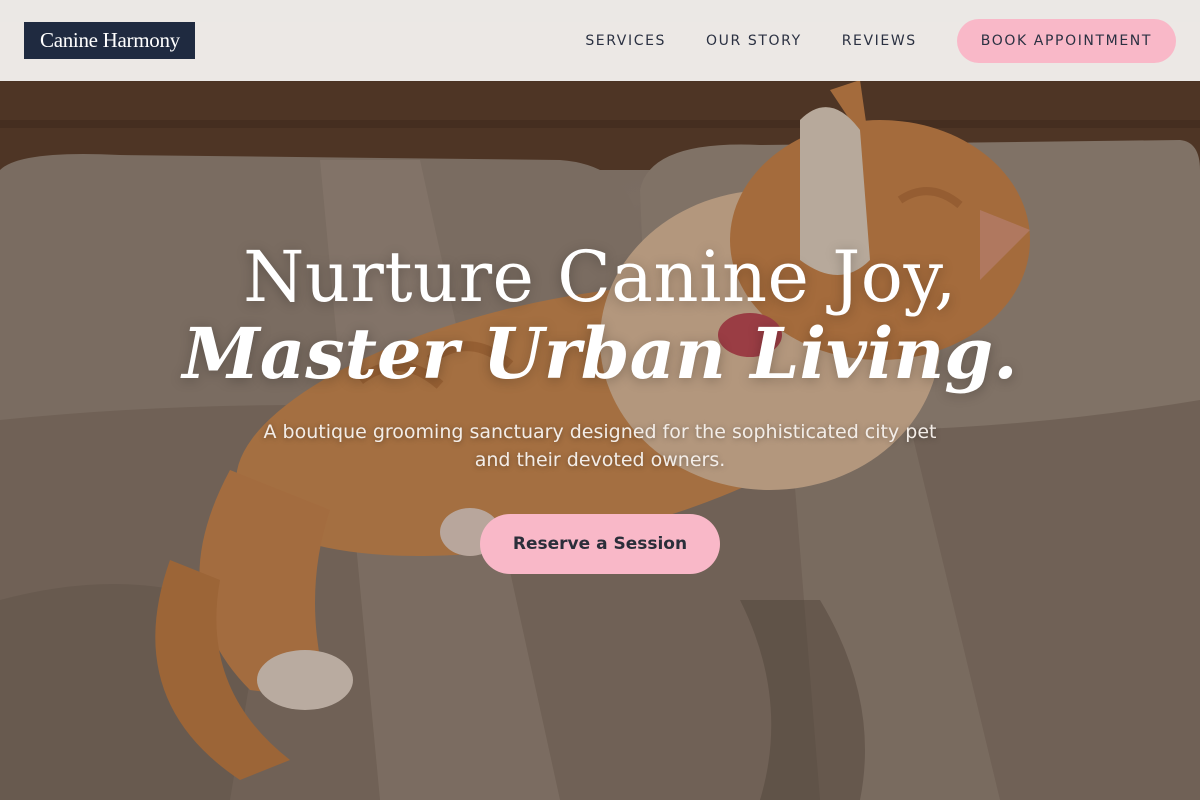 The image size is (1200, 800). I want to click on nav-link-reviews: REVIEWS, so click(879, 41).